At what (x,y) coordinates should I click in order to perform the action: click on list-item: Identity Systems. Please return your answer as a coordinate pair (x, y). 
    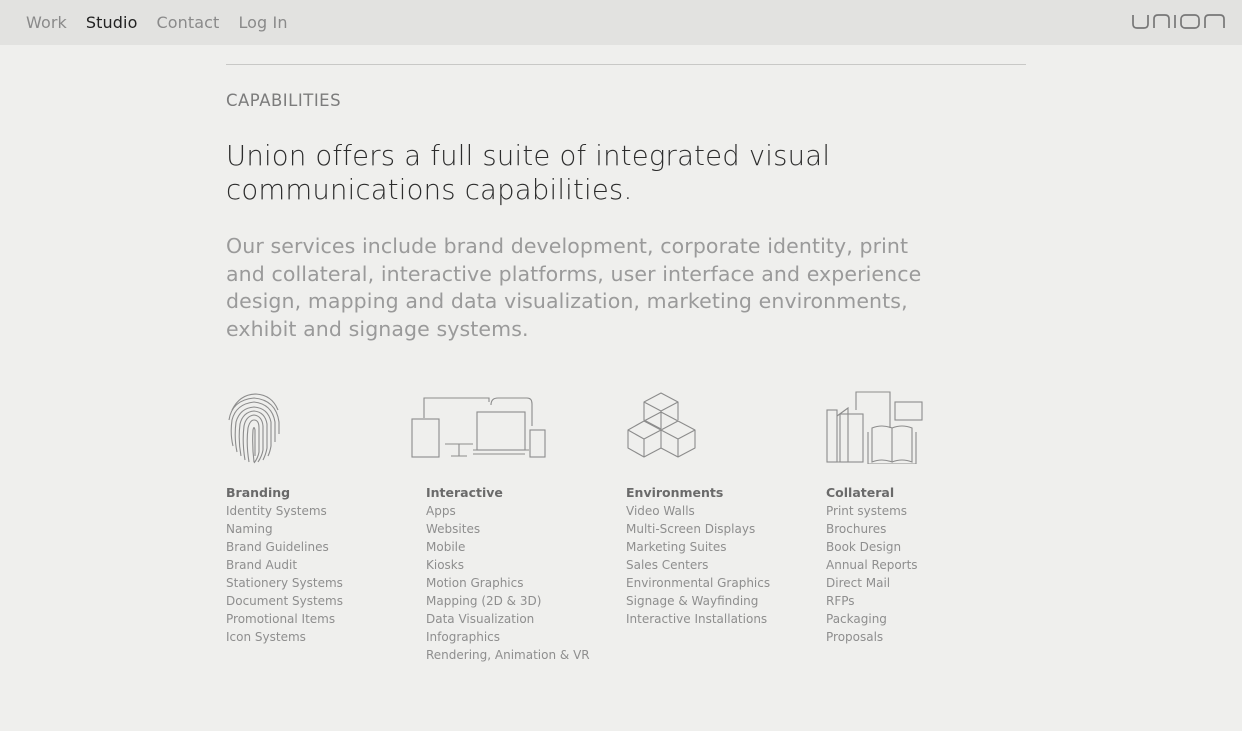
    Looking at the image, I should click on (276, 511).